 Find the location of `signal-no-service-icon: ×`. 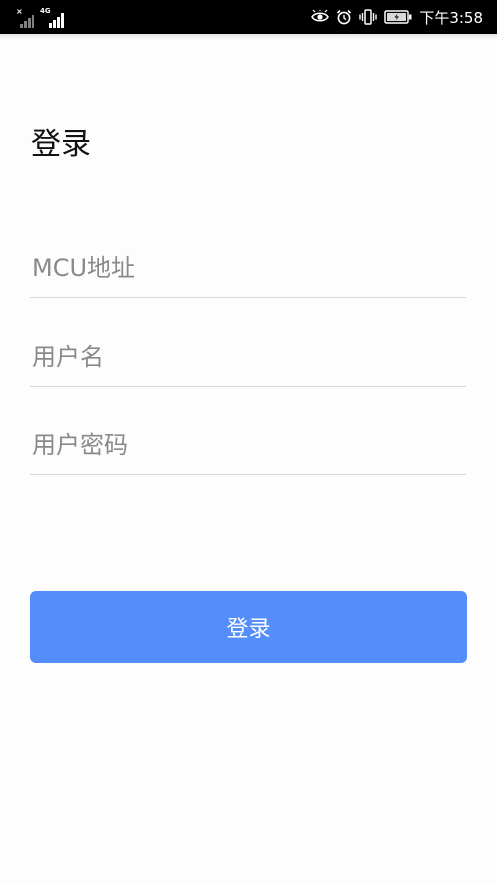

signal-no-service-icon: × is located at coordinates (25, 18).